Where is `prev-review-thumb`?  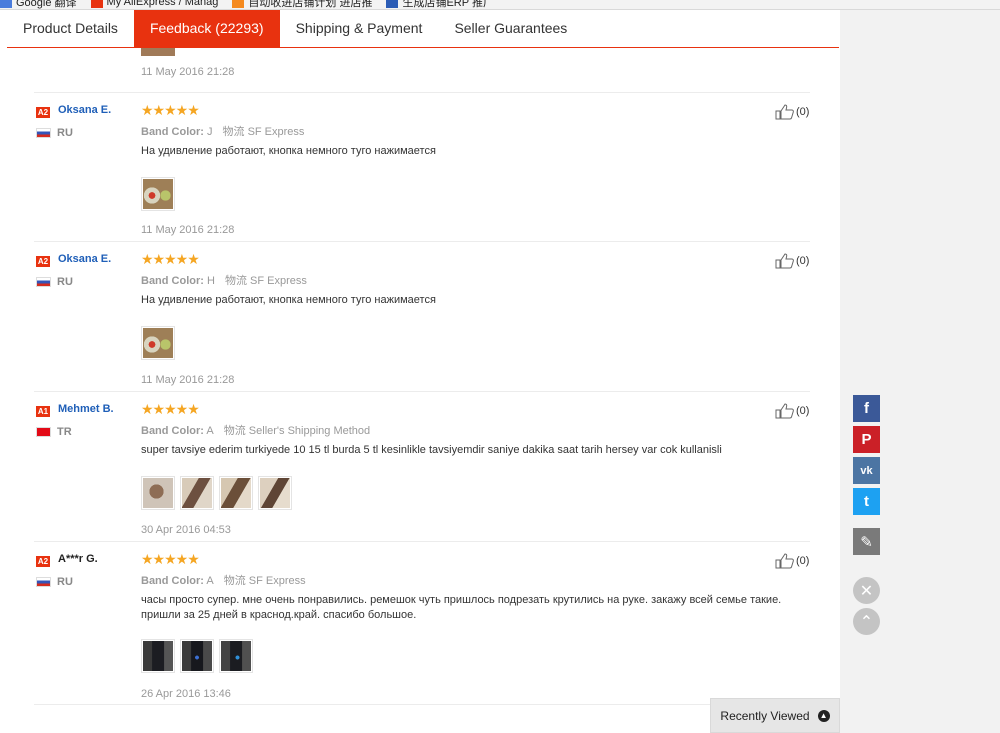 prev-review-thumb is located at coordinates (158, 52).